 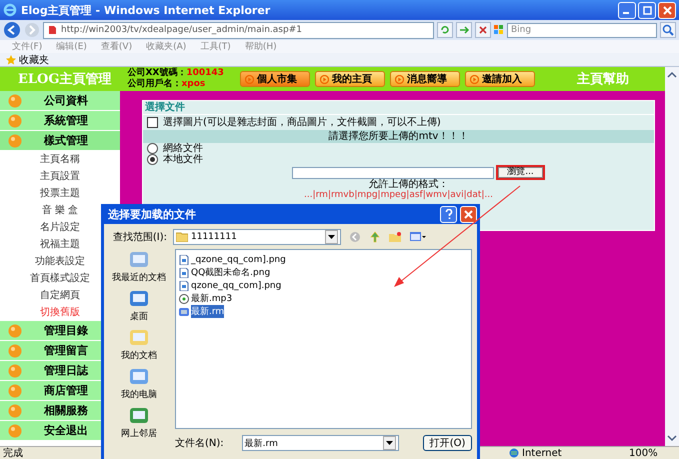 What do you see at coordinates (27, 59) in the screenshot?
I see `favorites-button: 收藏夹` at bounding box center [27, 59].